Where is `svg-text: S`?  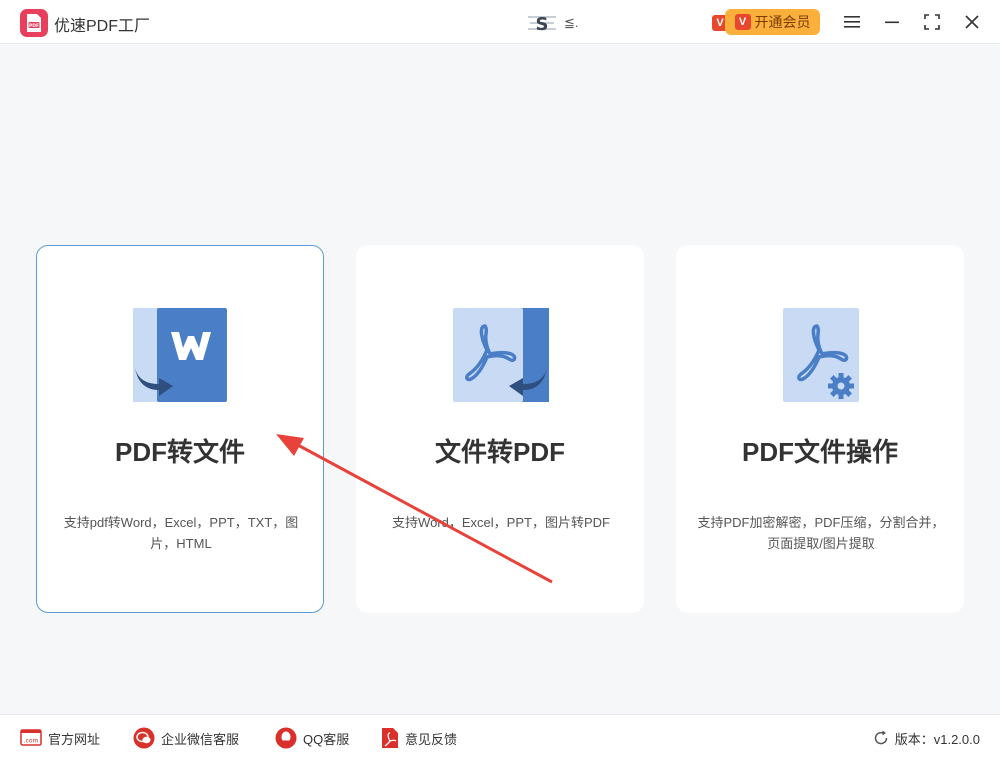 svg-text: S is located at coordinates (542, 23).